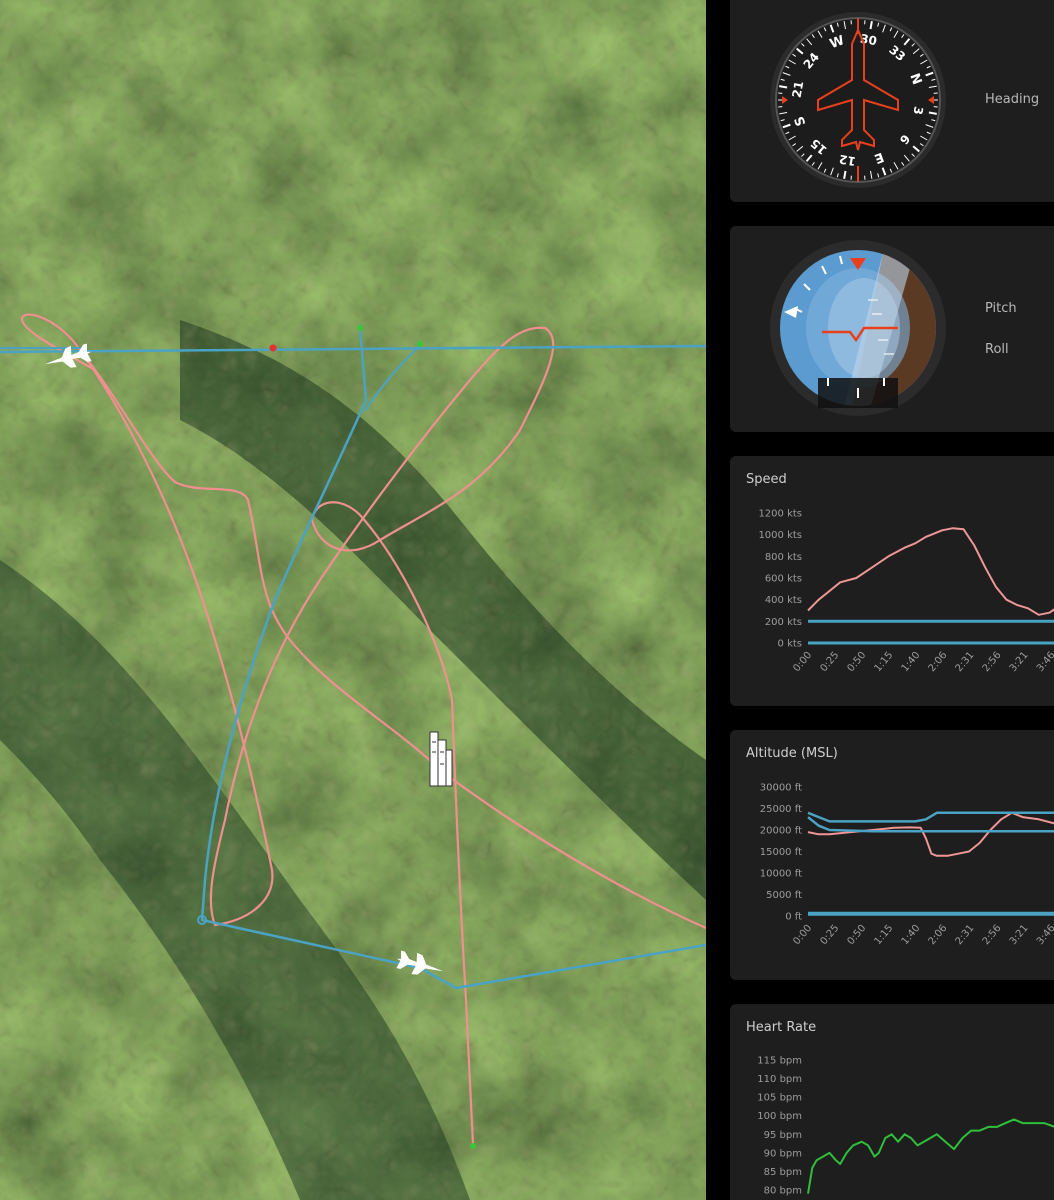 The image size is (1054, 1200). I want to click on y-tick-label: 80 bpm, so click(783, 1191).